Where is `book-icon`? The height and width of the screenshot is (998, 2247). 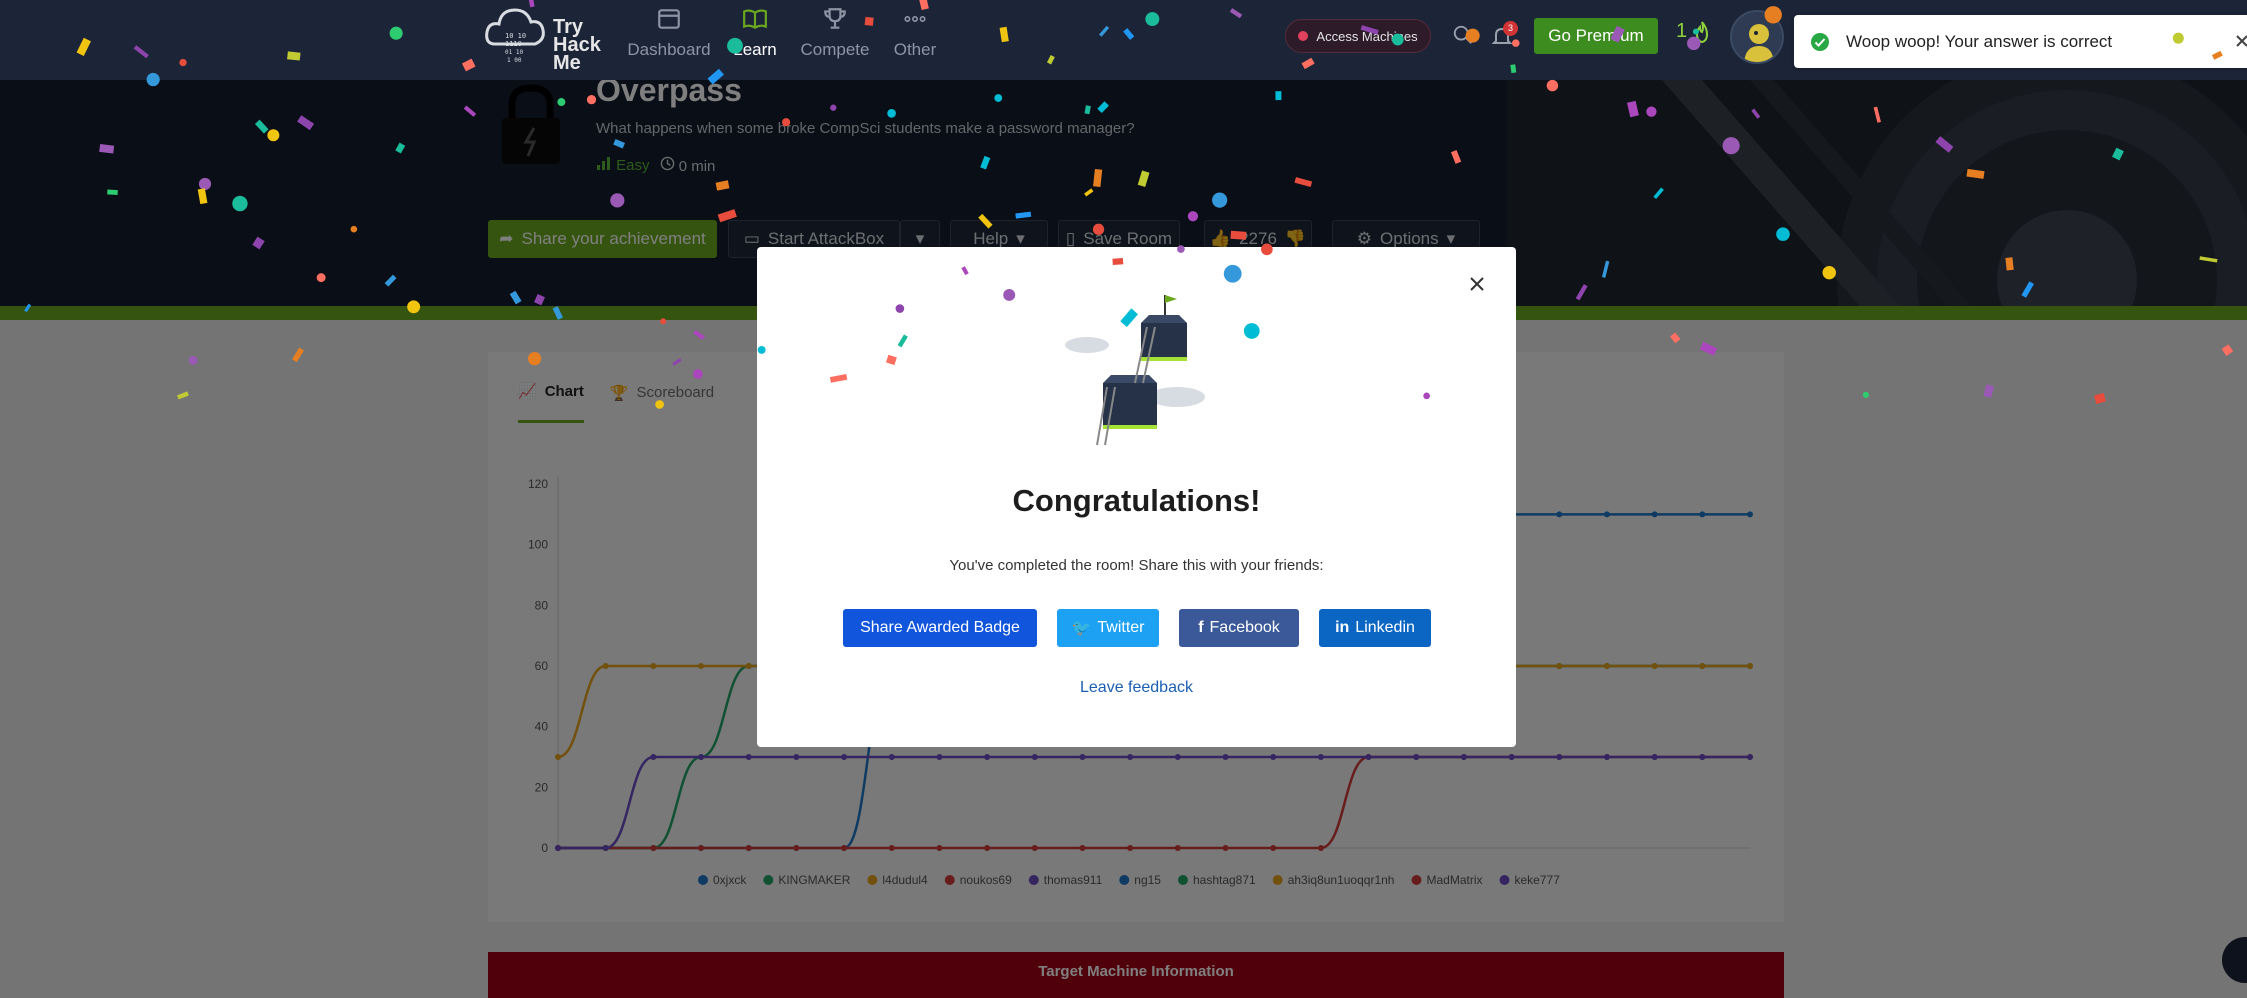 book-icon is located at coordinates (755, 21).